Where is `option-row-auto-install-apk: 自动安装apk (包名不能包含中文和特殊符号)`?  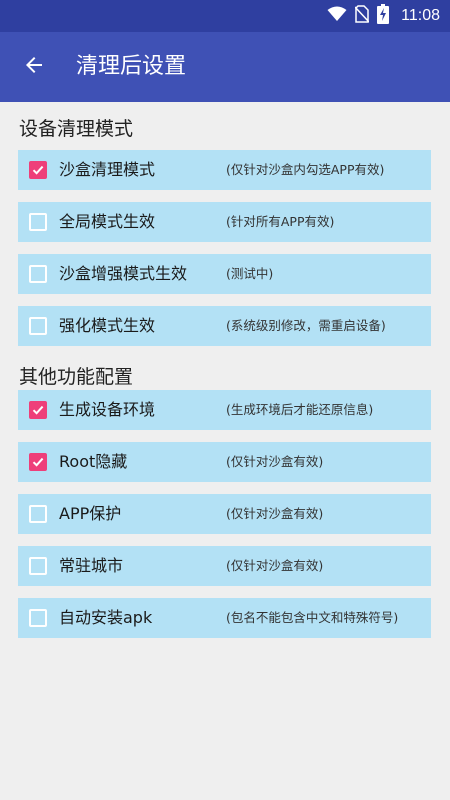
option-row-auto-install-apk: 自动安装apk (包名不能包含中文和特殊符号) is located at coordinates (224, 618).